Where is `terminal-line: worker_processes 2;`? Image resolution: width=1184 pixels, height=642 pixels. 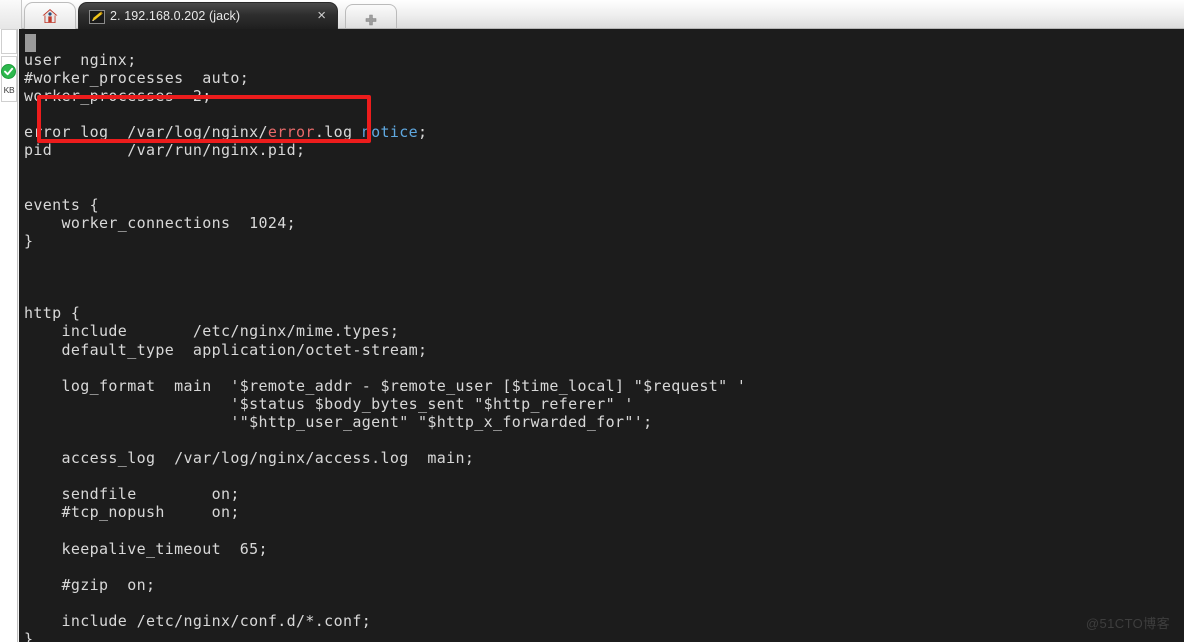
terminal-line: worker_processes 2; is located at coordinates (385, 96).